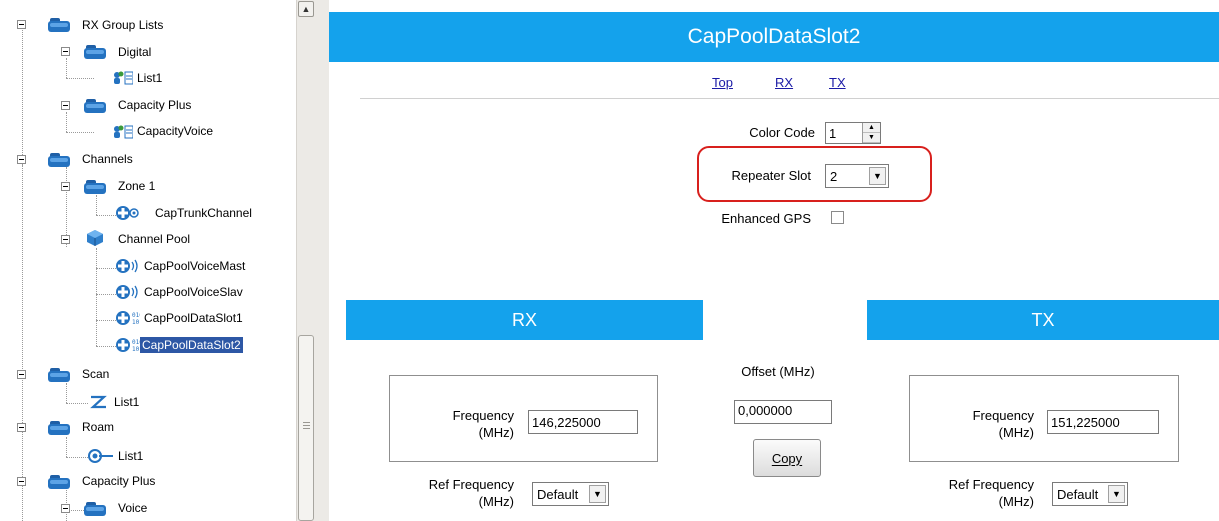 The height and width of the screenshot is (521, 1219). Describe the element at coordinates (305, 260) in the screenshot. I see `tree-scrollbar: ▲` at that location.